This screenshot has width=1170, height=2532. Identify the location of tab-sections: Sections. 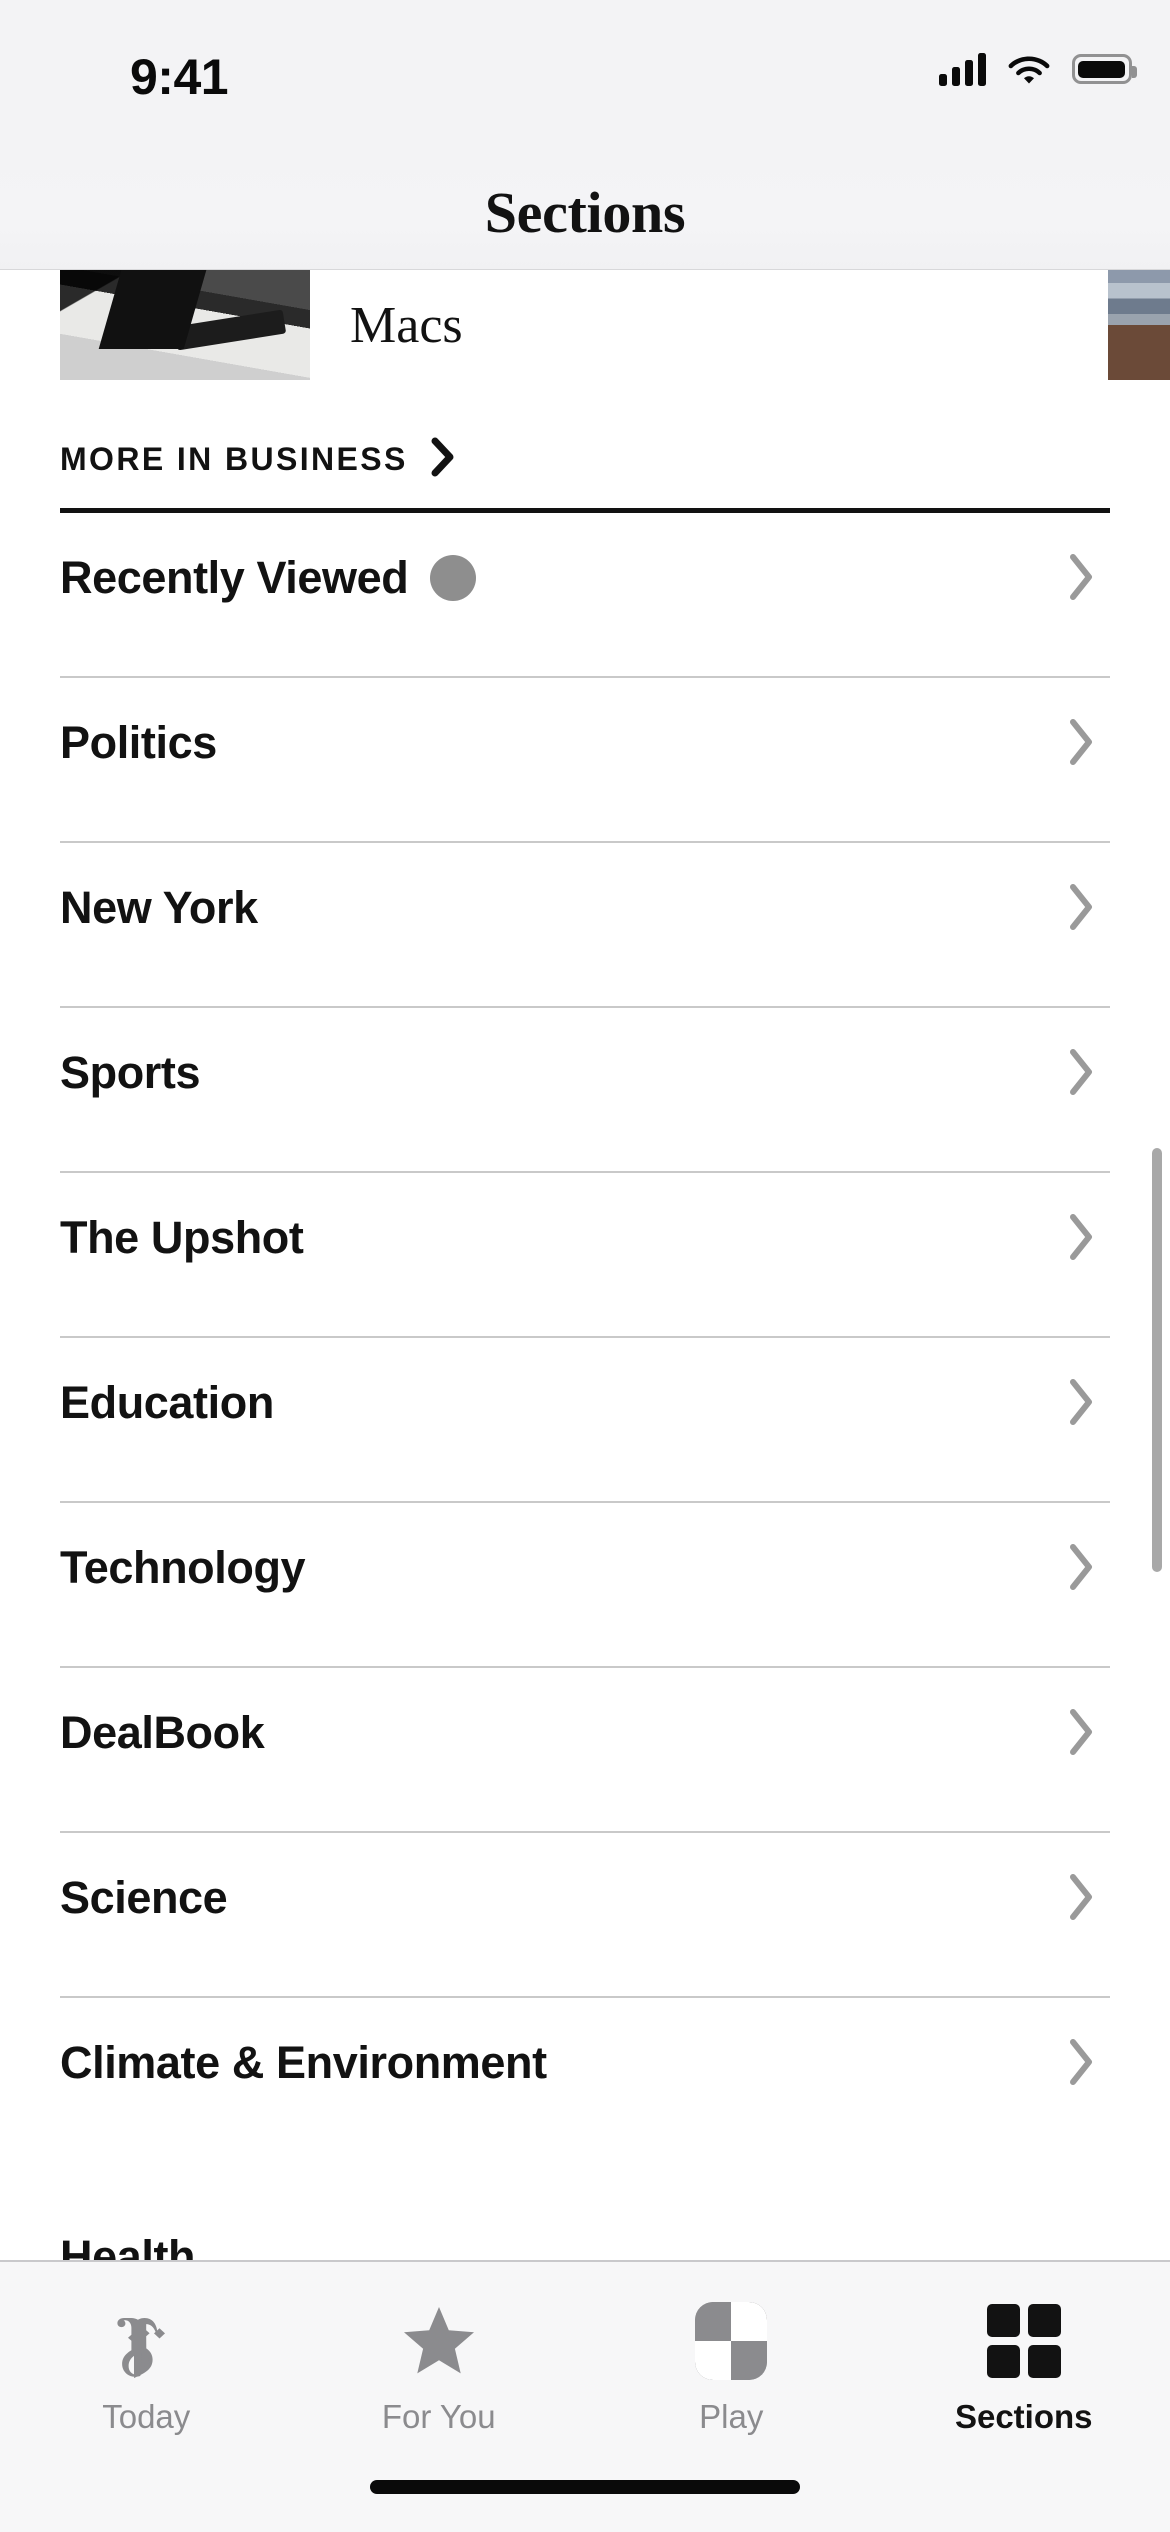
(1024, 2369).